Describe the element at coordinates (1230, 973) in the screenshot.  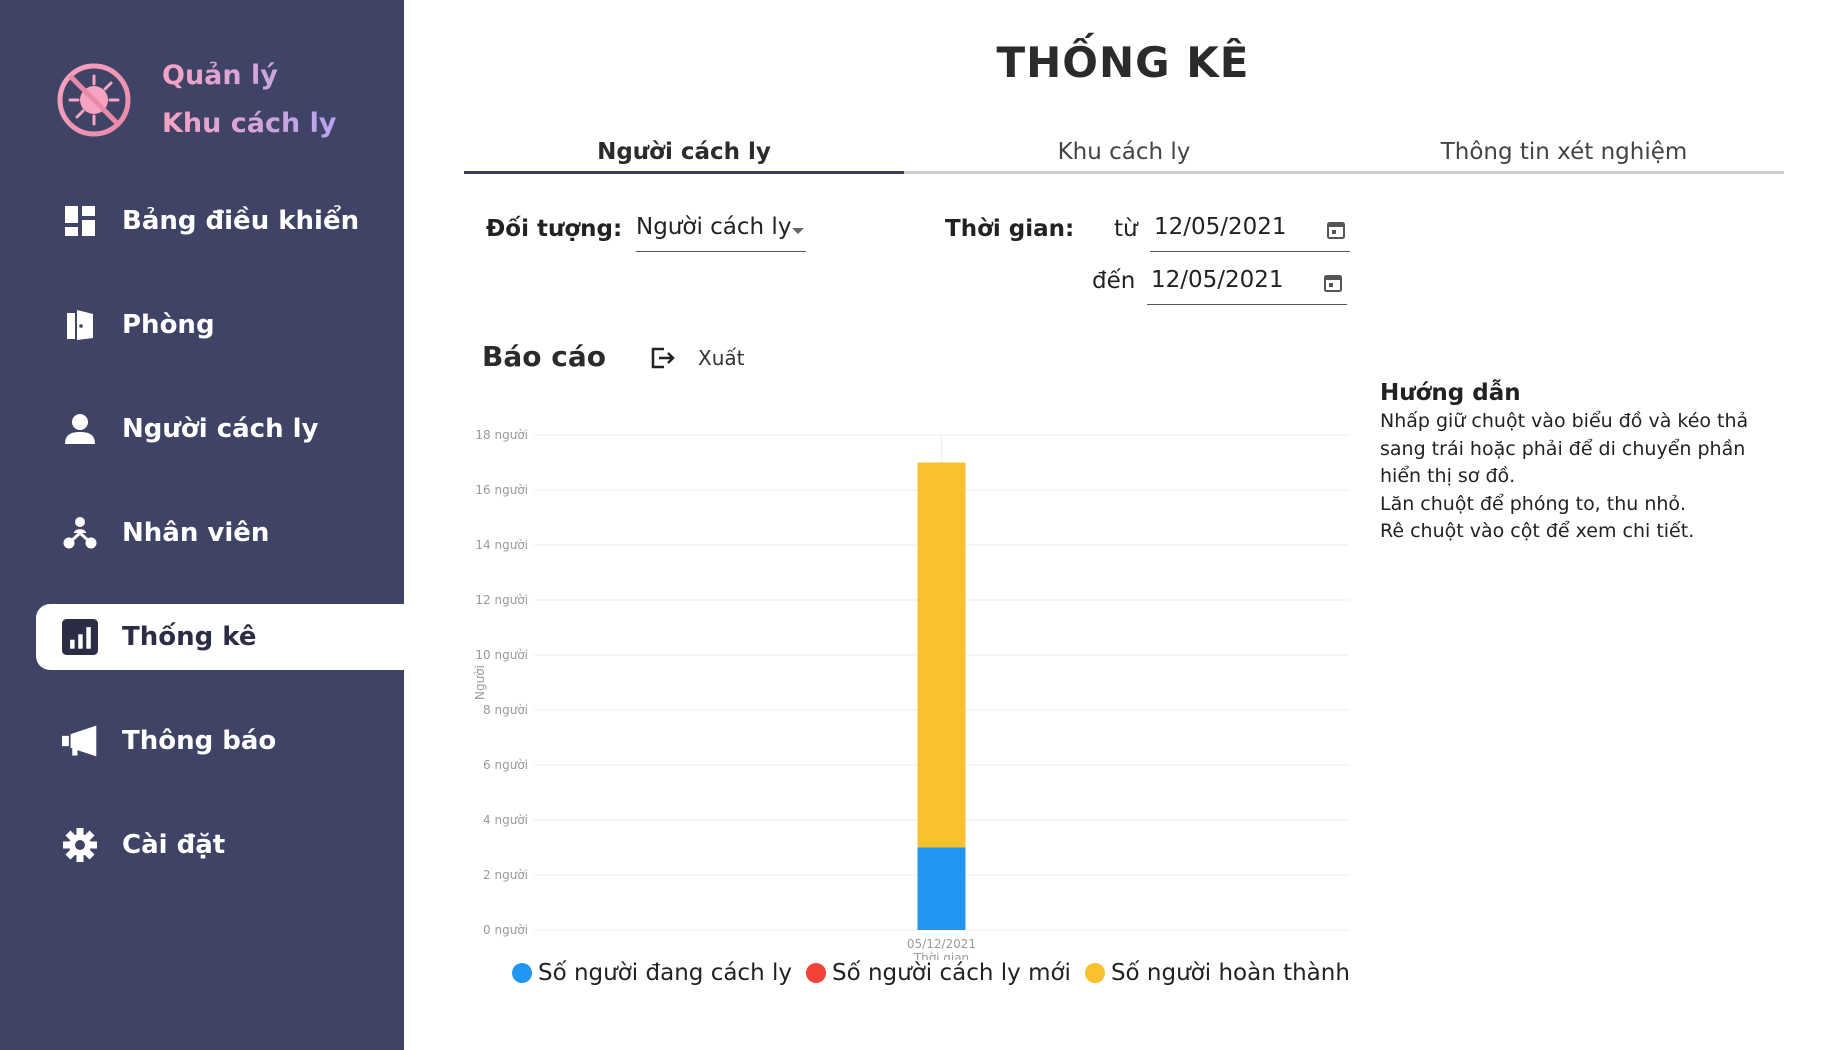
I see `legend-label: Số người hoàn thành` at that location.